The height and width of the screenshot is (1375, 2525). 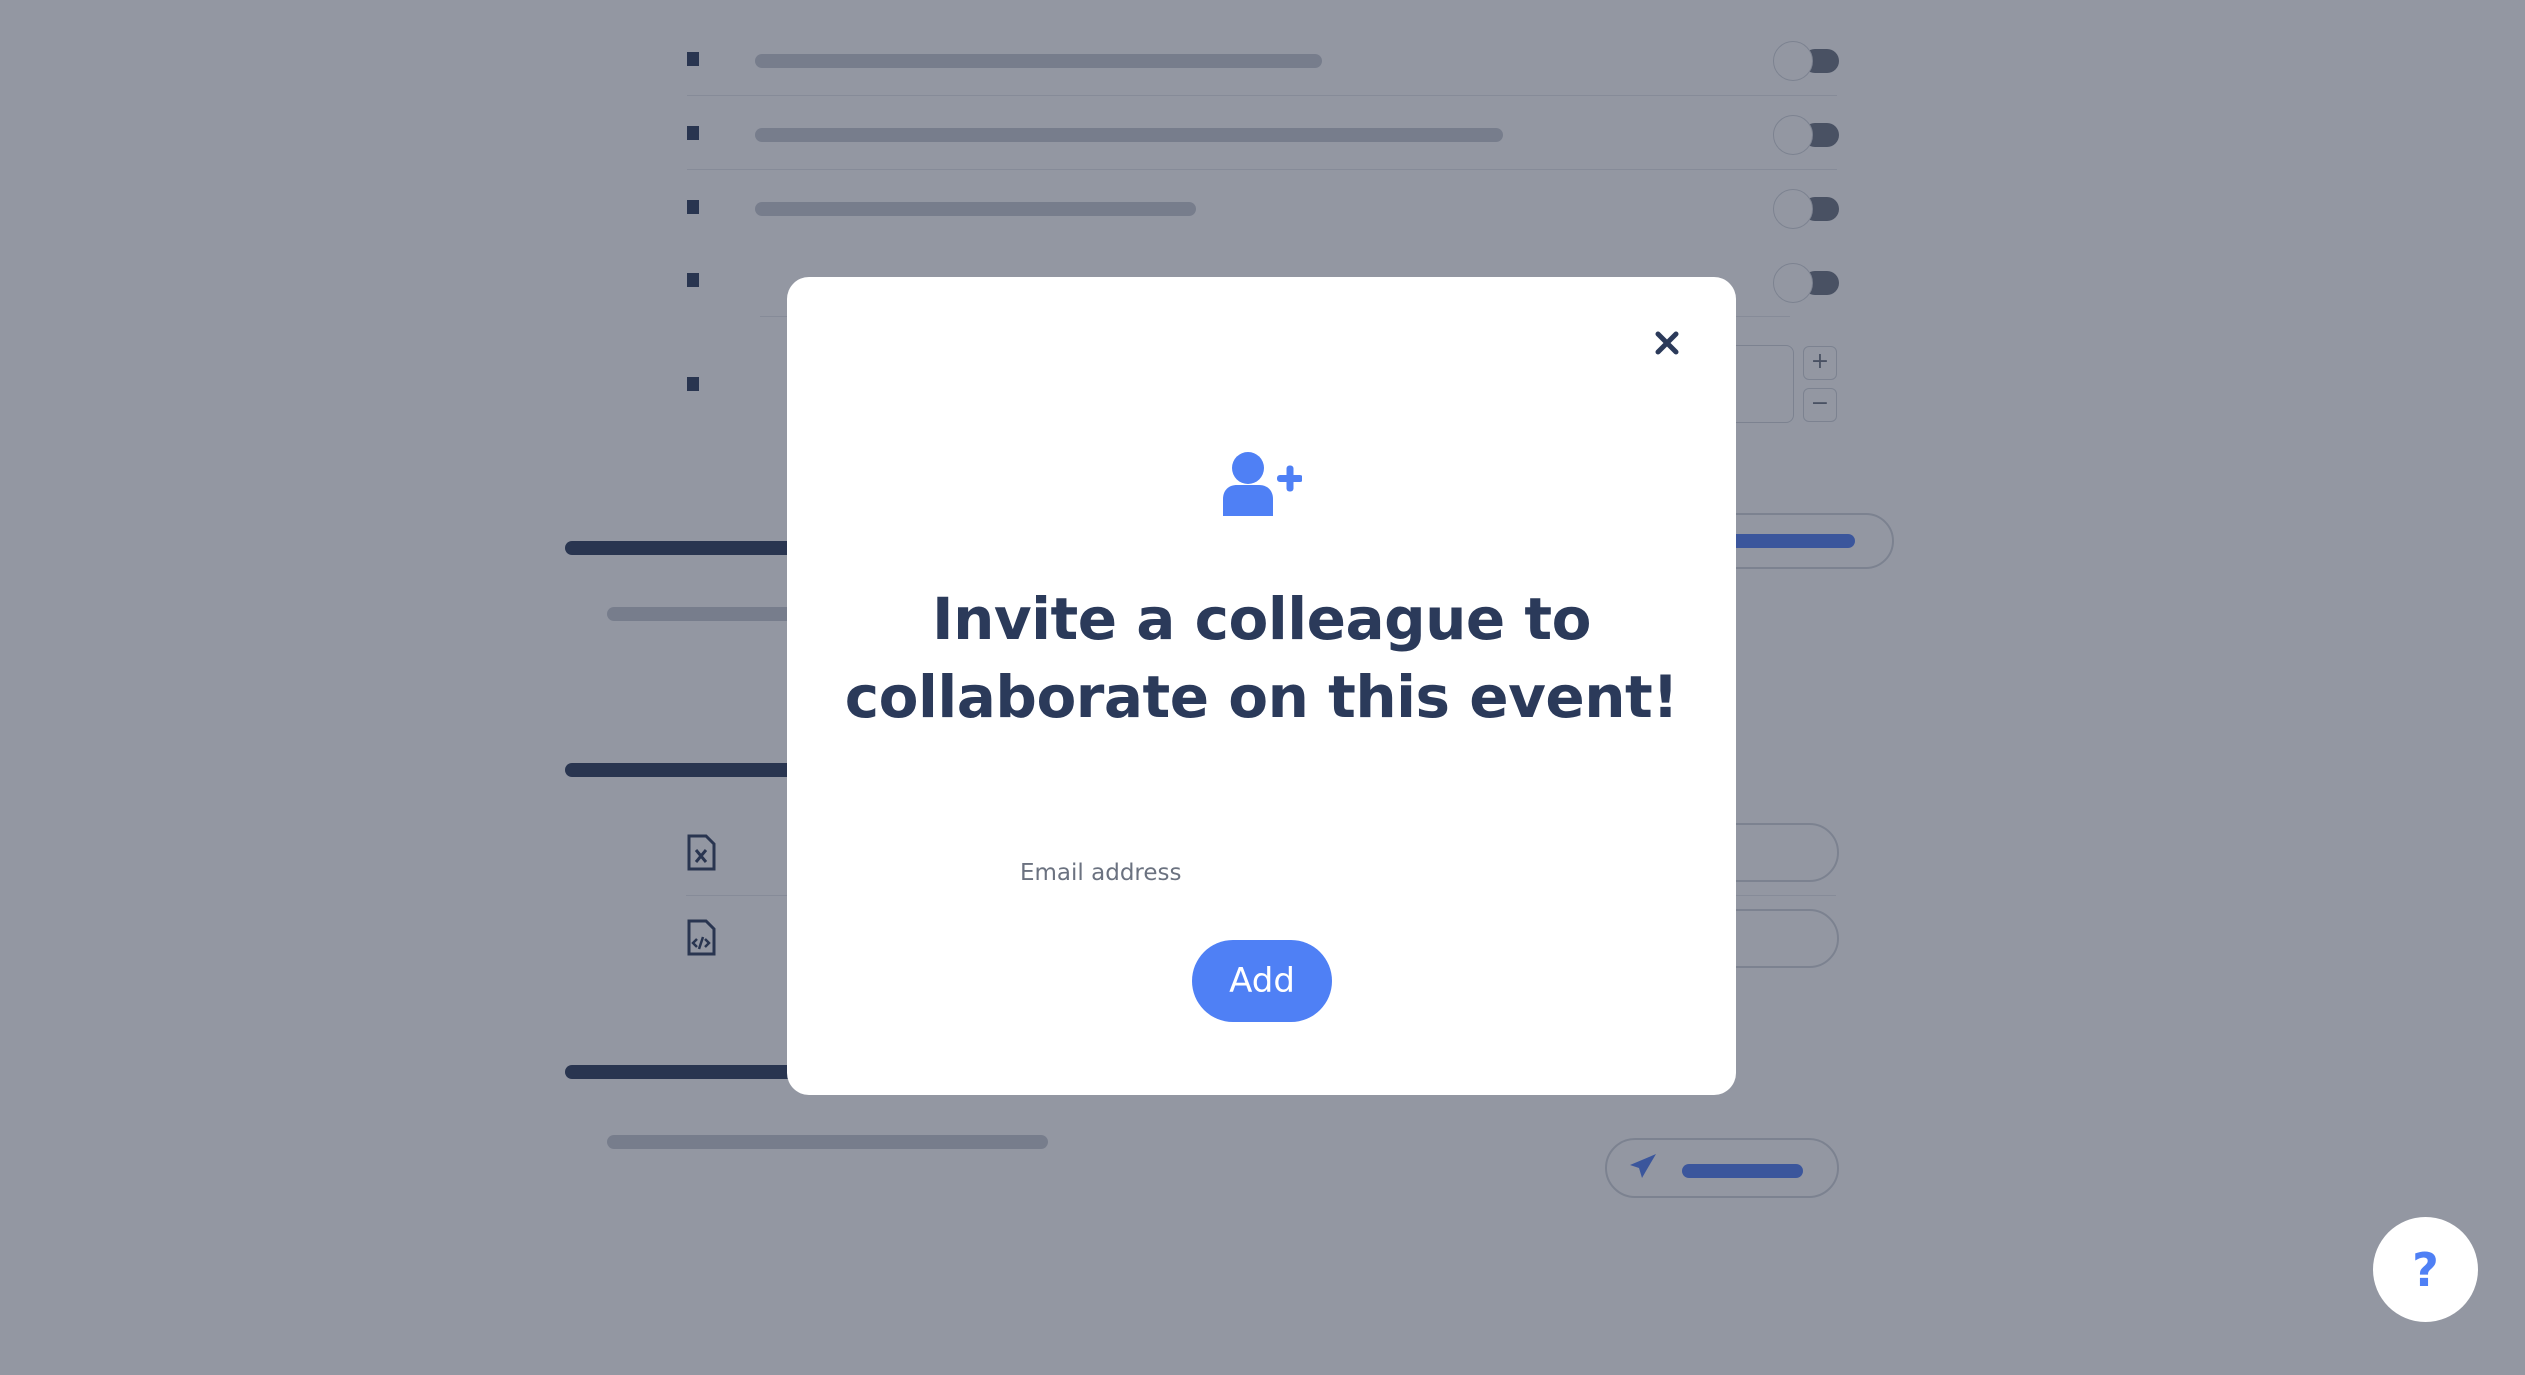 What do you see at coordinates (1101, 873) in the screenshot?
I see `email-label: Email address` at bounding box center [1101, 873].